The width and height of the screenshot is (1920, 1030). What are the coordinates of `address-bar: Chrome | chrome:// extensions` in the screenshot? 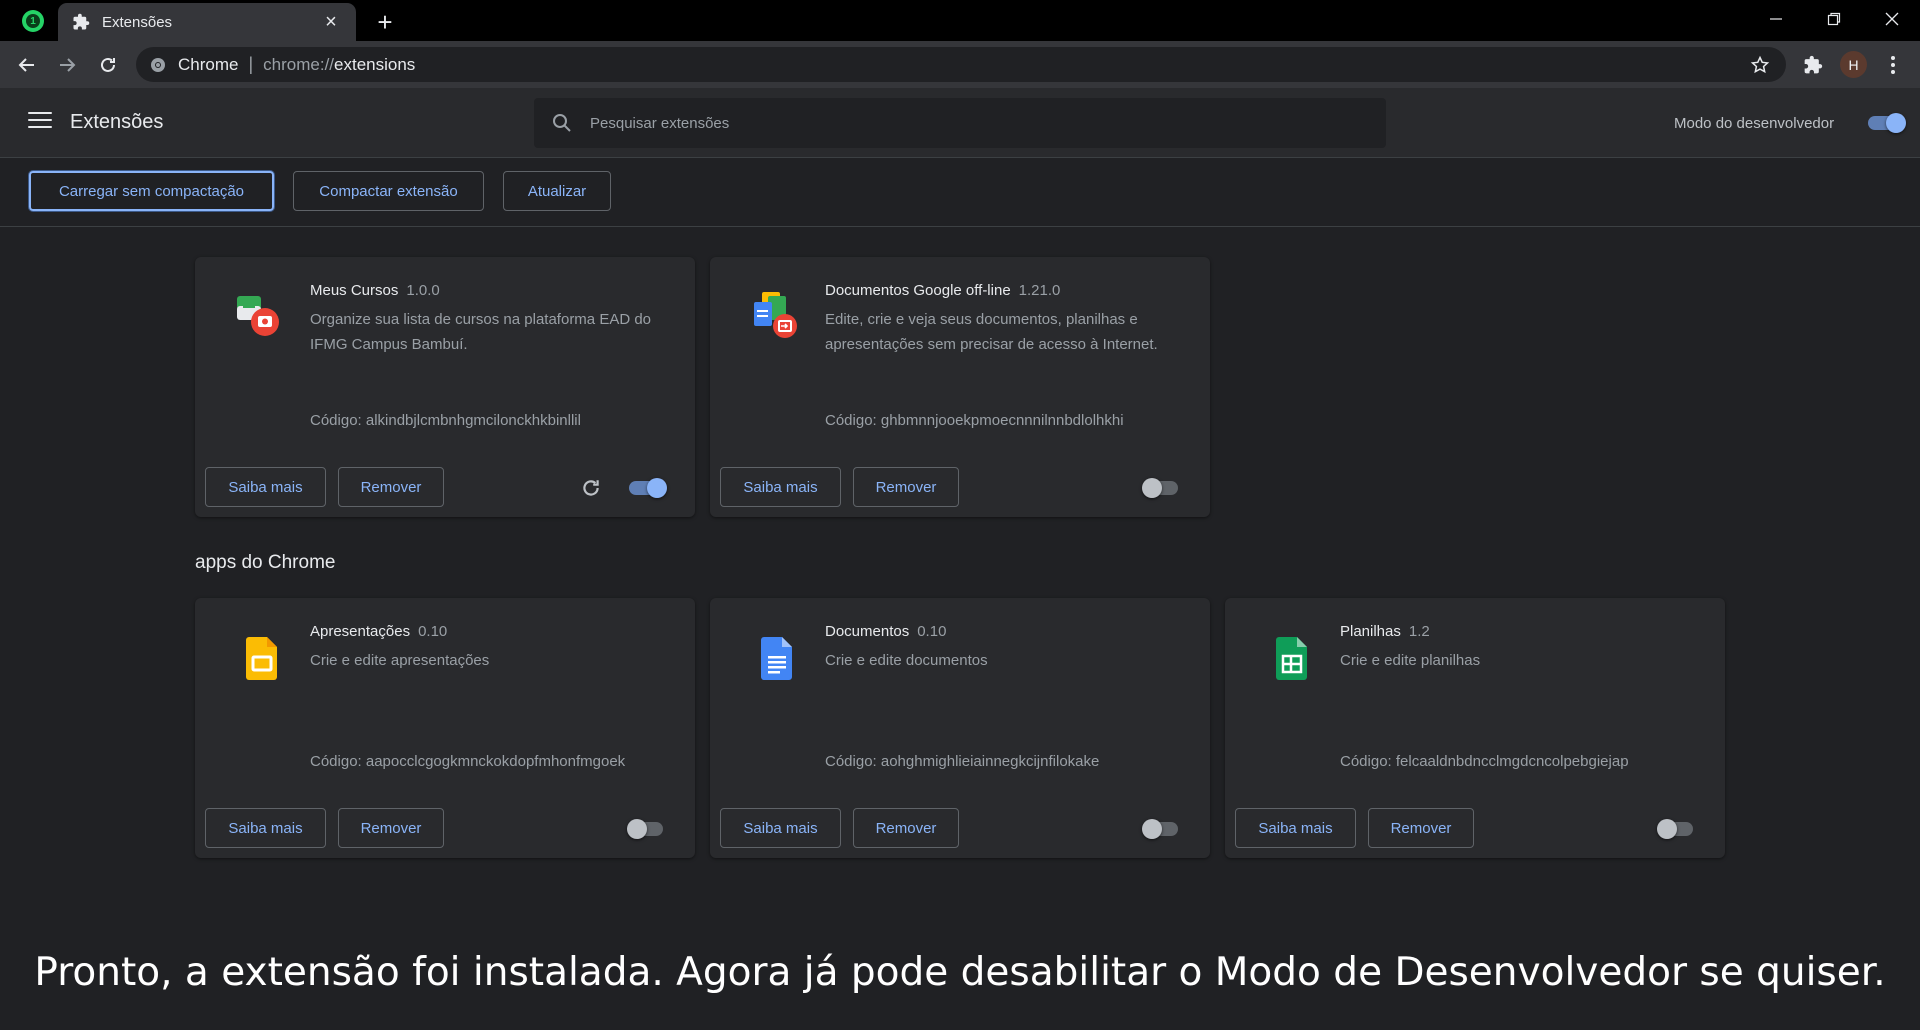 It's located at (961, 64).